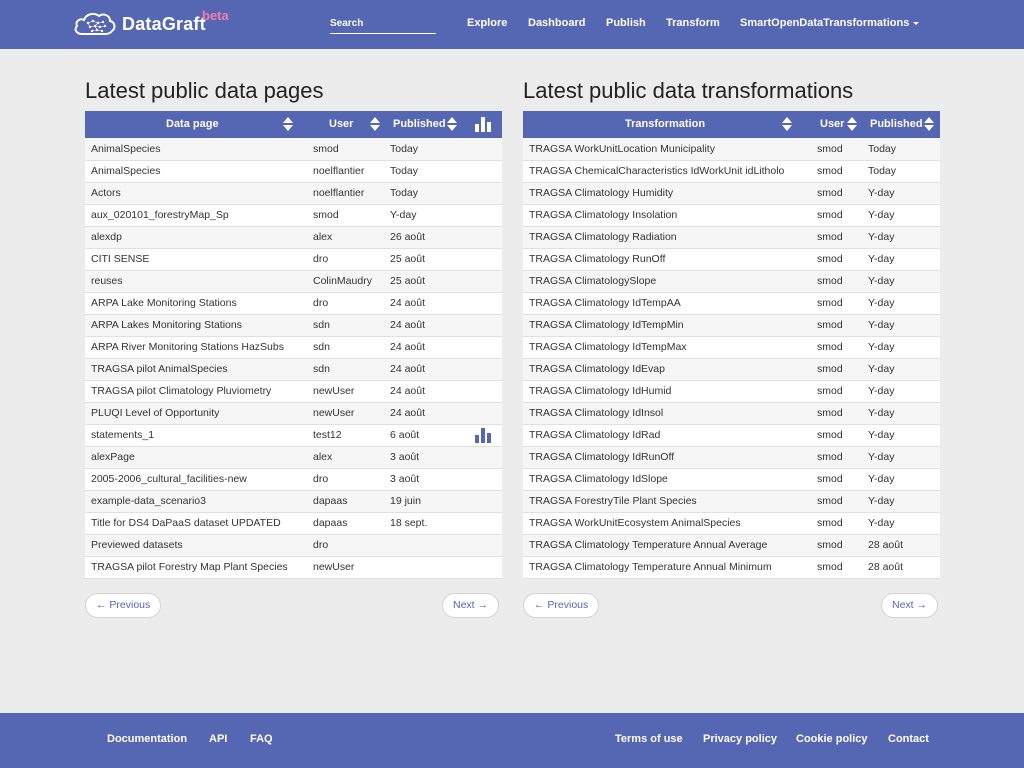  What do you see at coordinates (561, 605) in the screenshot?
I see `transformations-previous-button: ← Previous` at bounding box center [561, 605].